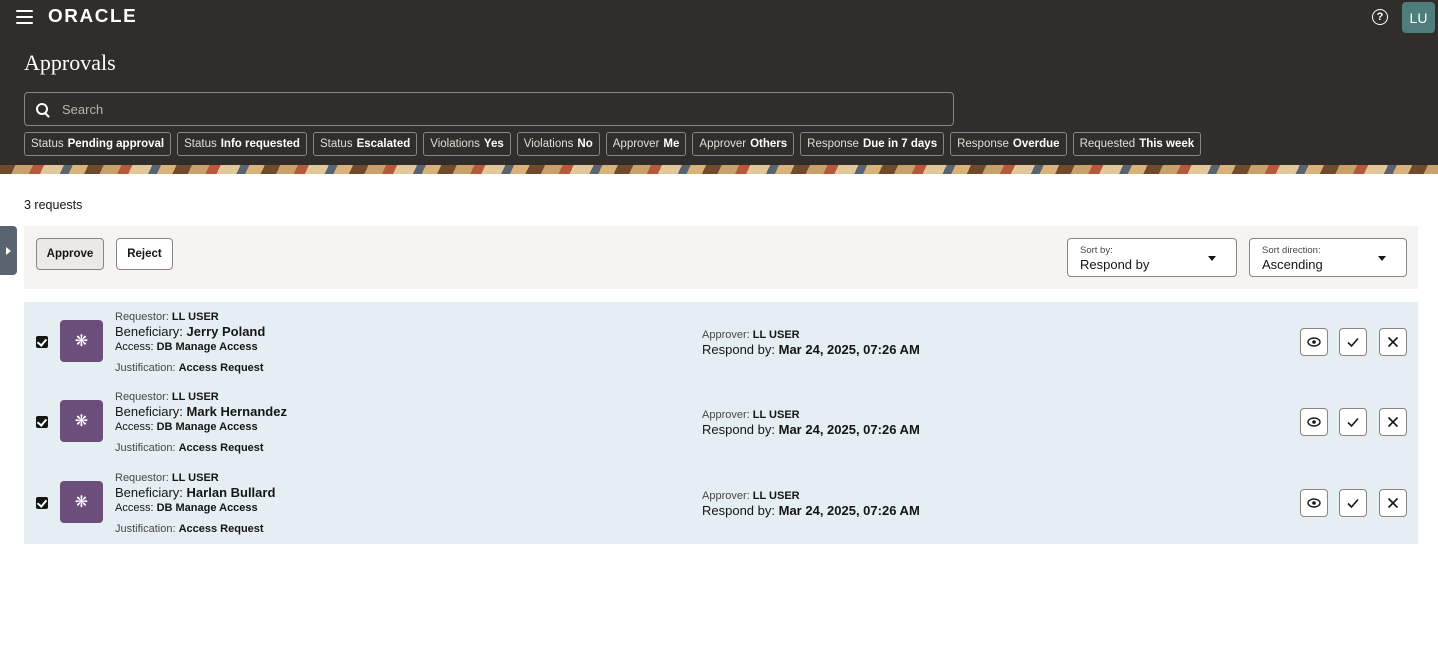  Describe the element at coordinates (70, 62) in the screenshot. I see `page-title: Approvals` at that location.